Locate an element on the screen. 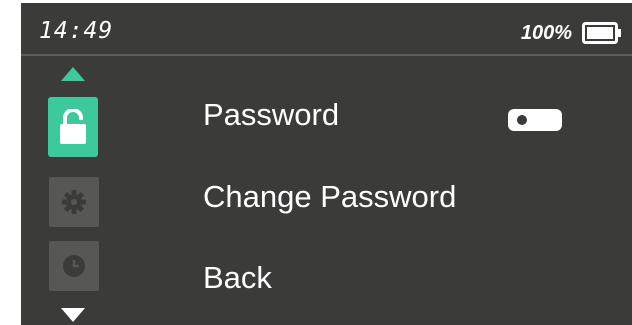 This screenshot has width=632, height=325. battery-percentage: 100% is located at coordinates (546, 33).